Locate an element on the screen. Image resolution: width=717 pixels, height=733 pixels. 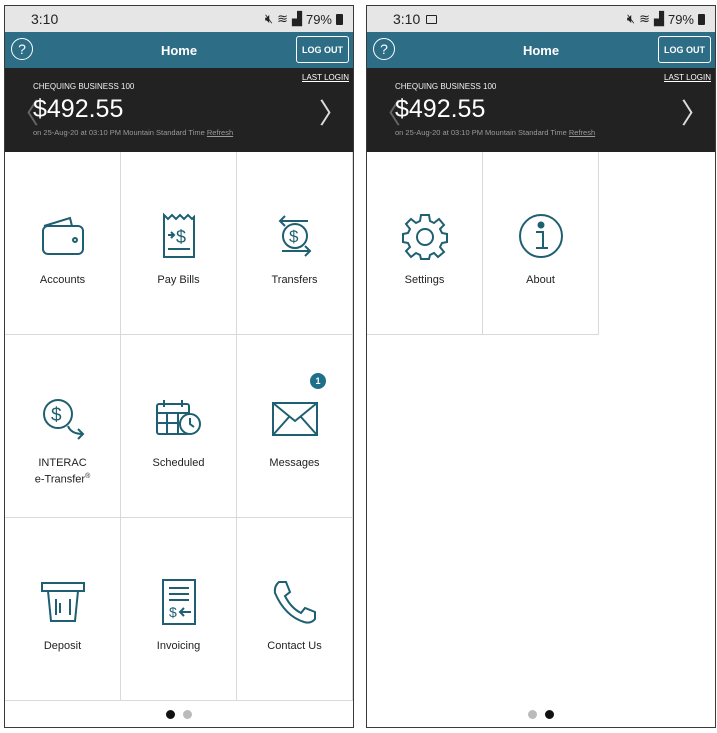
tile-label: Contact Us is located at coordinates (294, 646).